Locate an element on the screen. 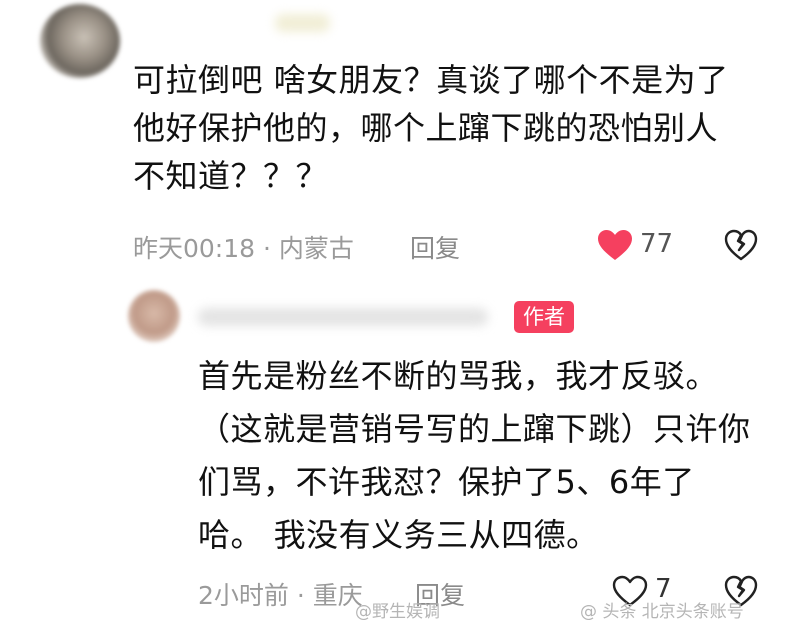  comment-time-location: 2小时前 · 重庆 is located at coordinates (280, 595).